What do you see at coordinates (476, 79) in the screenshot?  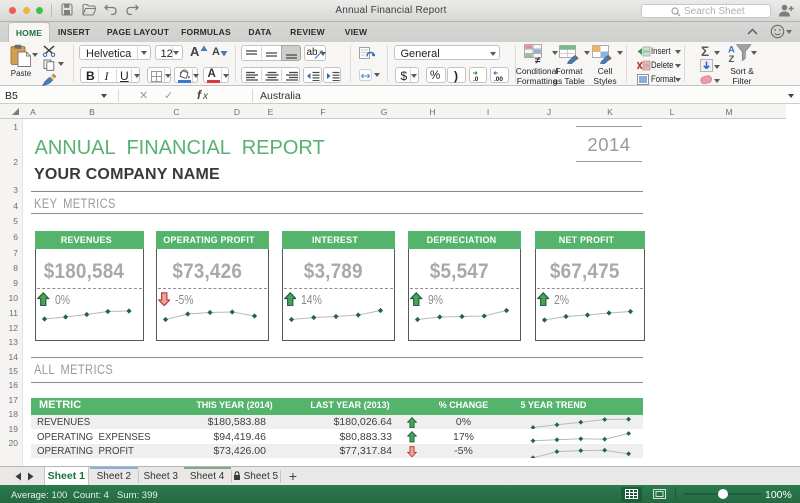 I see `svg-text: .0` at bounding box center [476, 79].